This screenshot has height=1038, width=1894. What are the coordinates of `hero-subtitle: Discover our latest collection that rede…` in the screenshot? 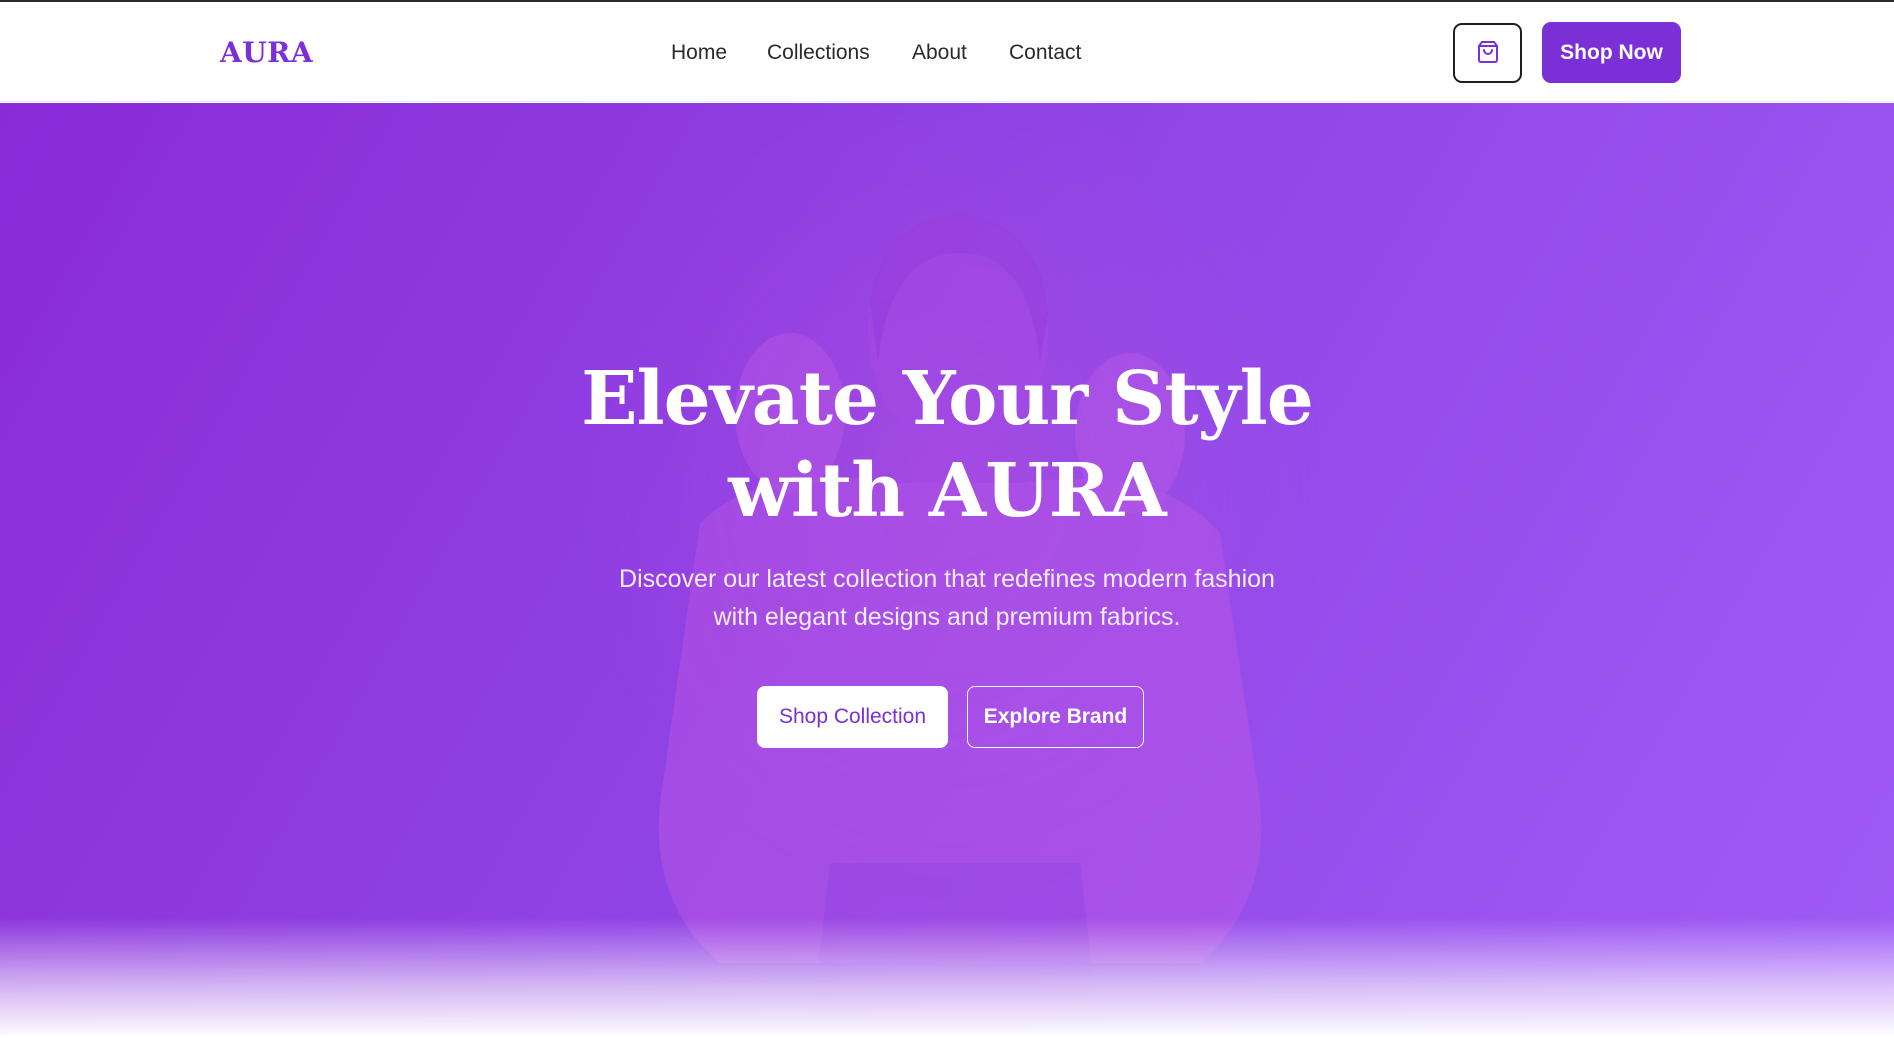 It's located at (947, 598).